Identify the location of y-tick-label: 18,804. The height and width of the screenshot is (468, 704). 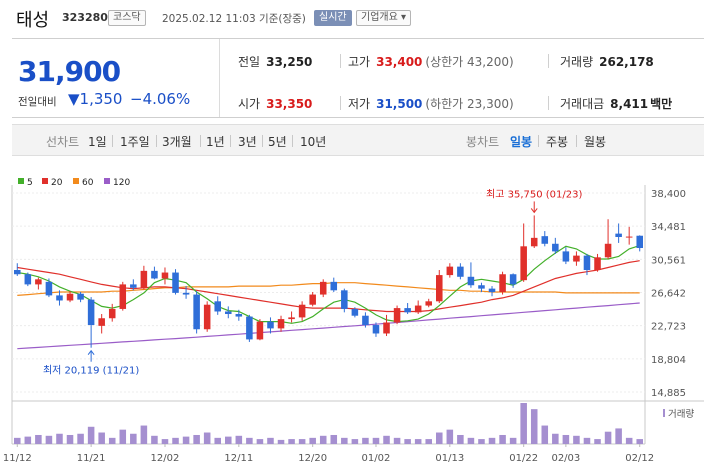
(668, 360).